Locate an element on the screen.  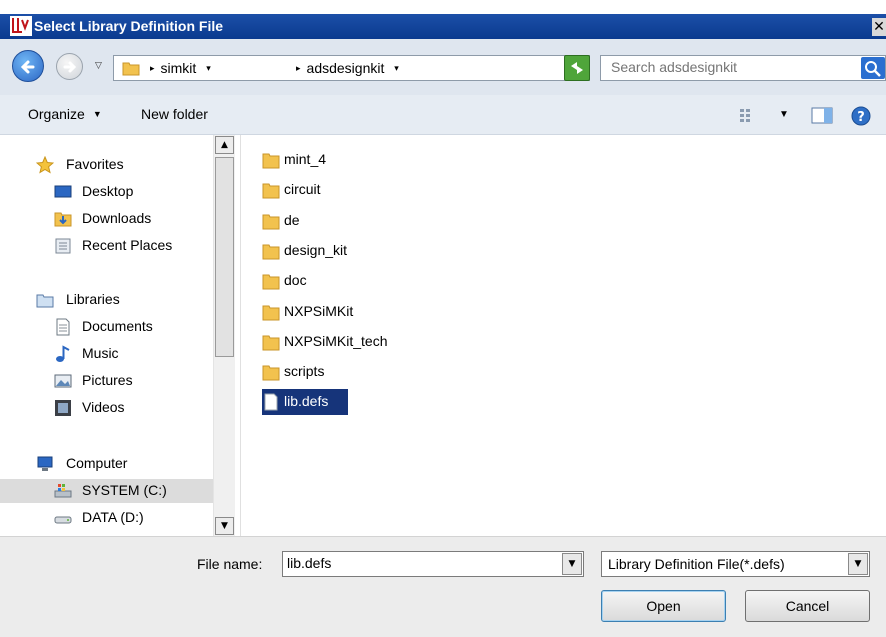
file-name-input is located at coordinates (422, 563).